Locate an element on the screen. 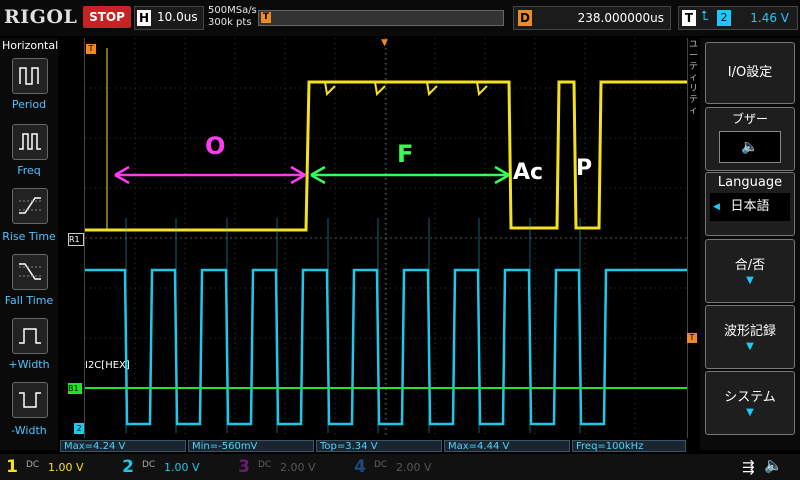 The height and width of the screenshot is (480, 800). measurement-item: Max=4.44 V is located at coordinates (507, 446).